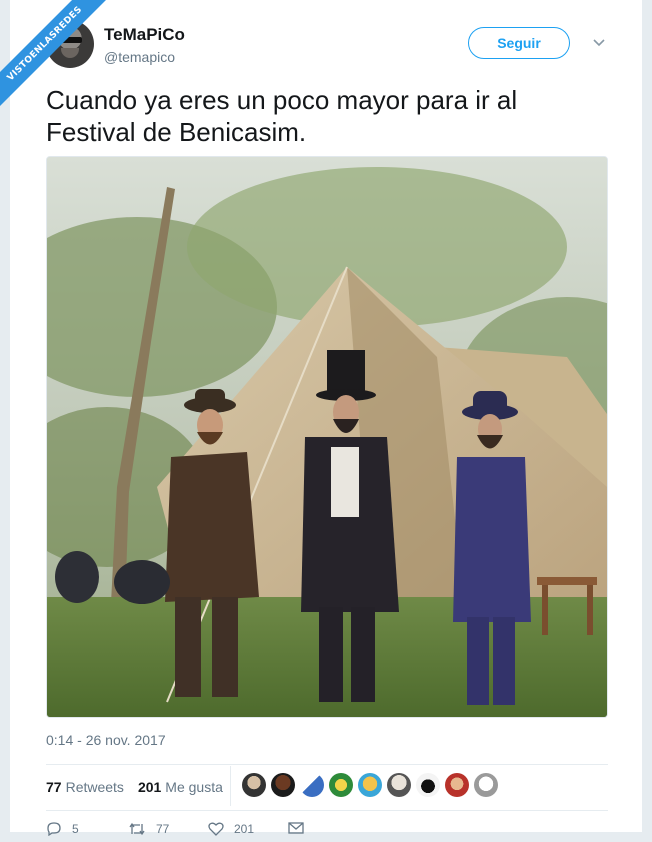 The image size is (652, 842). I want to click on retweets-stat: 77 Retweets, so click(85, 787).